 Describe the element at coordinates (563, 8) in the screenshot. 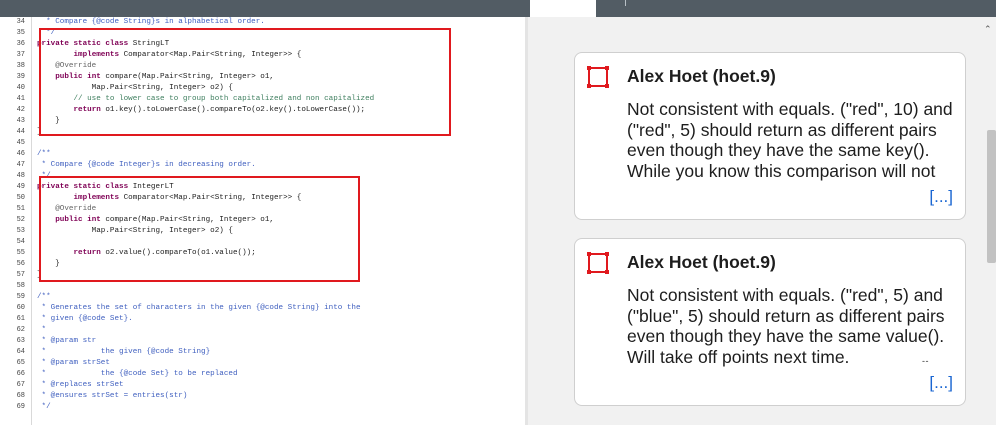

I see `toolbar-tab` at that location.